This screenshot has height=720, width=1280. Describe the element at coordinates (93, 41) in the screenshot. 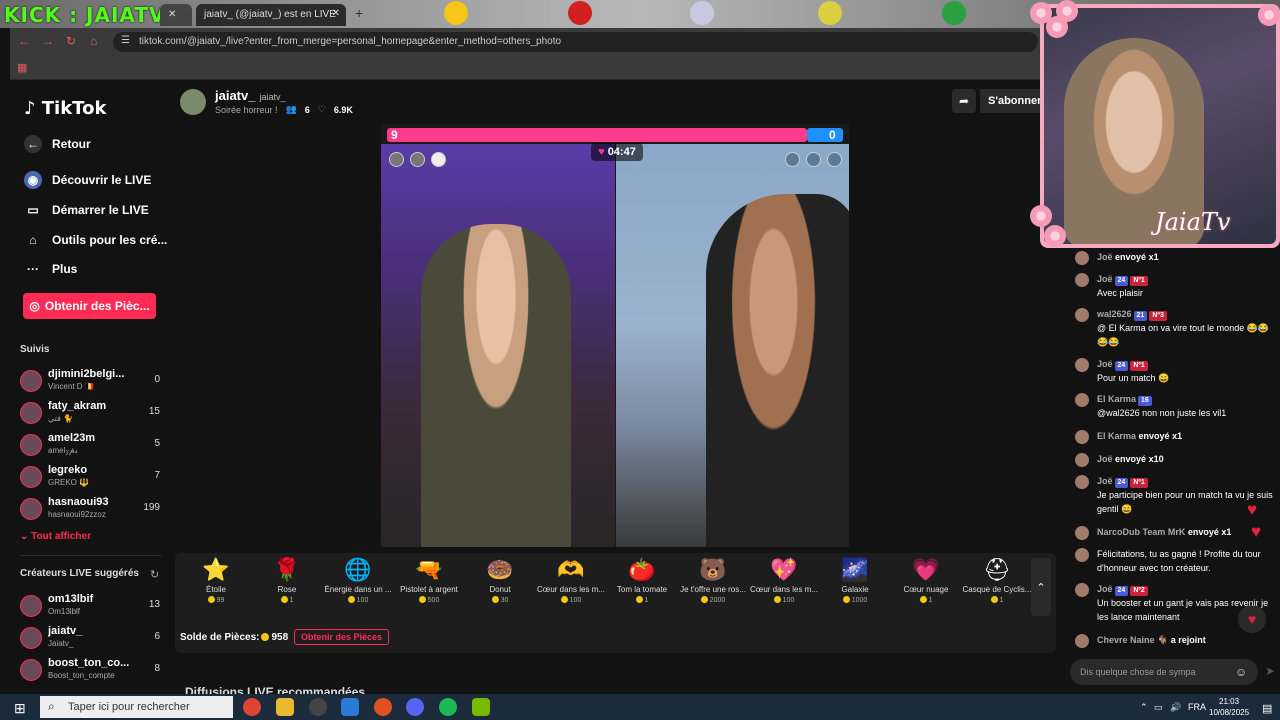

I see `home-icon: ⌂` at that location.